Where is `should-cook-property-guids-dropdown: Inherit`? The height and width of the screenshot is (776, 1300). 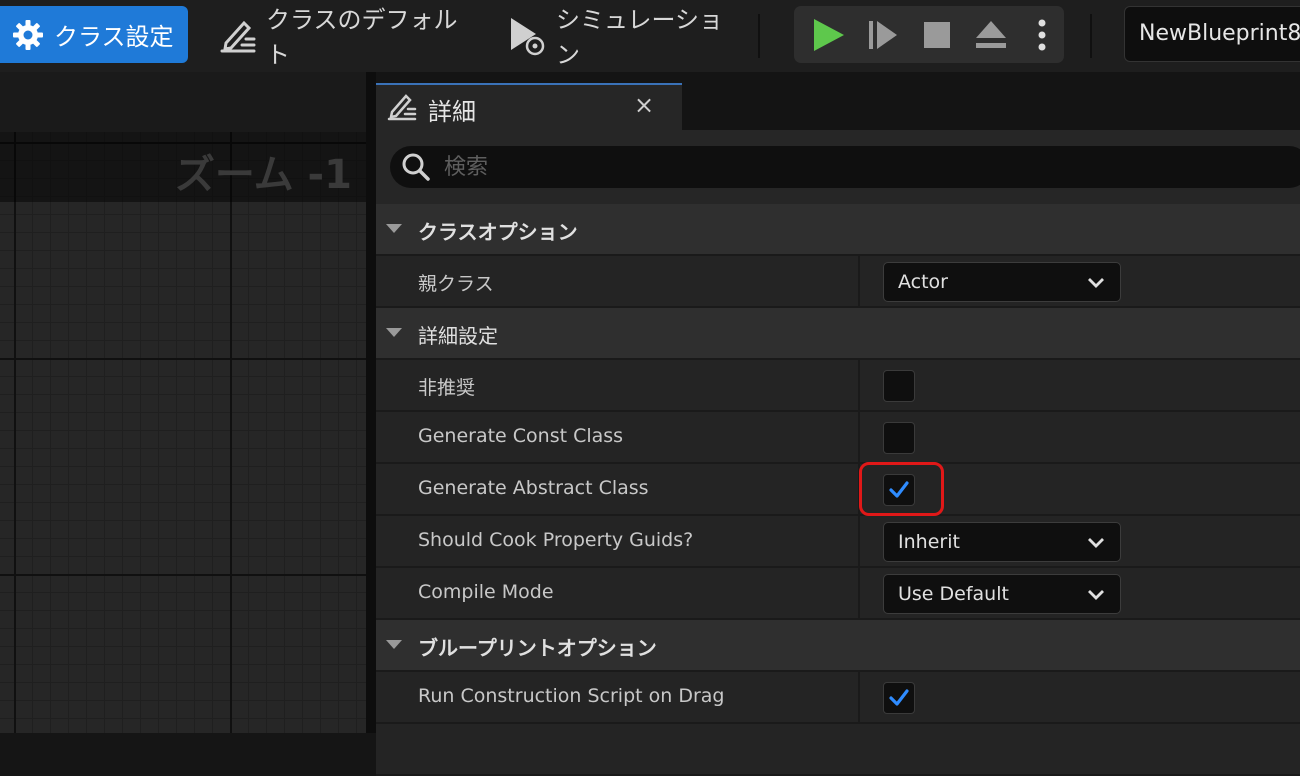 should-cook-property-guids-dropdown: Inherit is located at coordinates (1002, 542).